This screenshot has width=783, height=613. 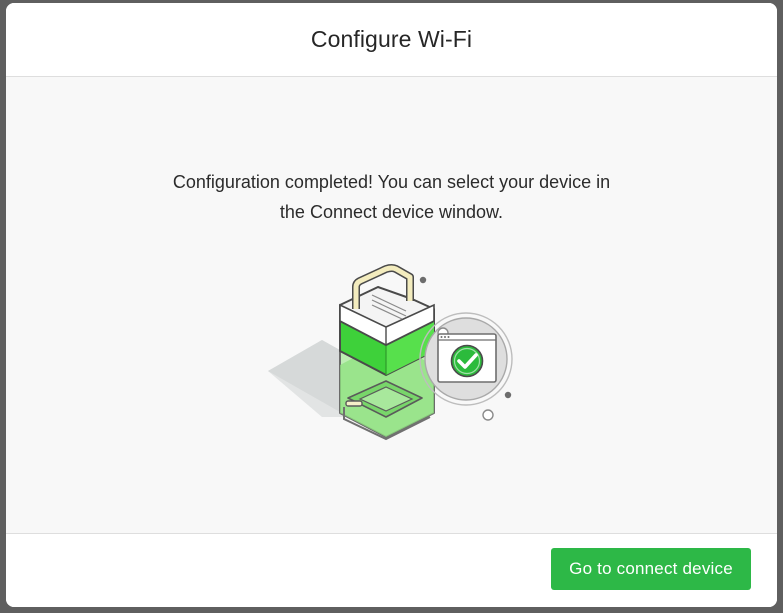 I want to click on dialog-title: Configure Wi-Fi, so click(x=391, y=39).